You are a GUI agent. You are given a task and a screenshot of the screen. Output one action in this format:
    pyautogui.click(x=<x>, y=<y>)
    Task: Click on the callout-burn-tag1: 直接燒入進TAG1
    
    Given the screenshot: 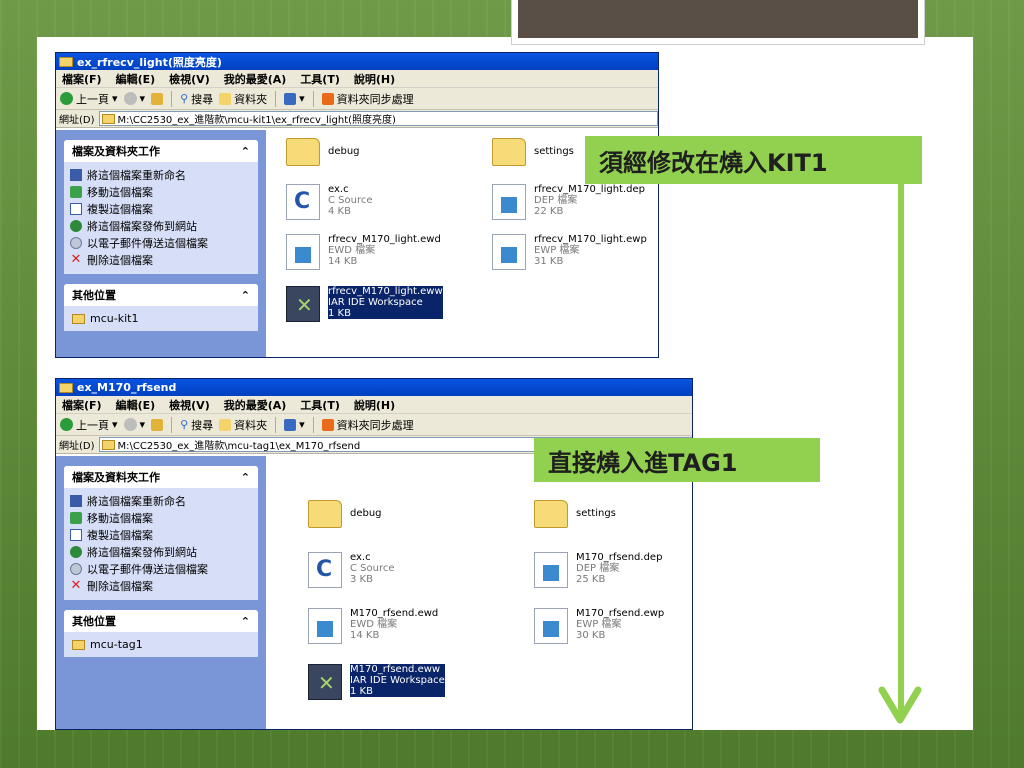 What is the action you would take?
    pyautogui.click(x=677, y=460)
    